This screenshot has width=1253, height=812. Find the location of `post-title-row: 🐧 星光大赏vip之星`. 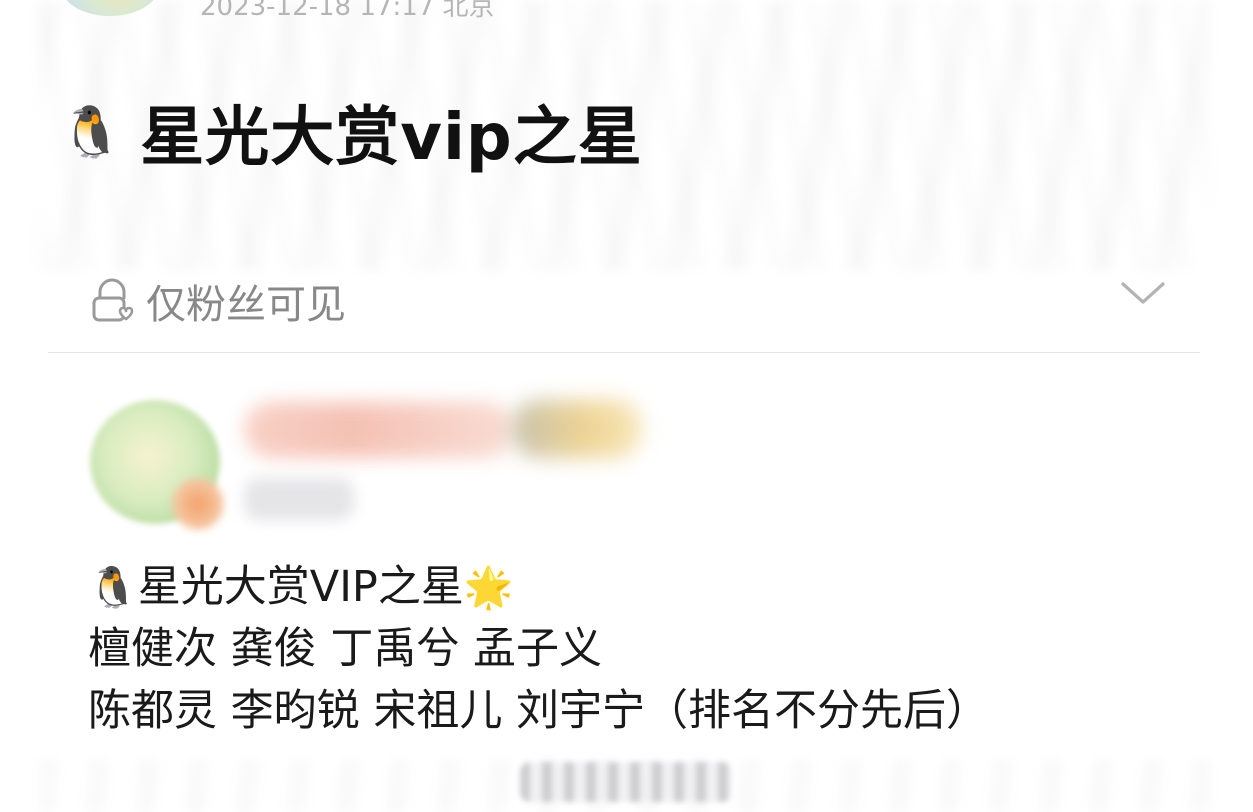

post-title-row: 🐧 星光大赏vip之星 is located at coordinates (351, 133).